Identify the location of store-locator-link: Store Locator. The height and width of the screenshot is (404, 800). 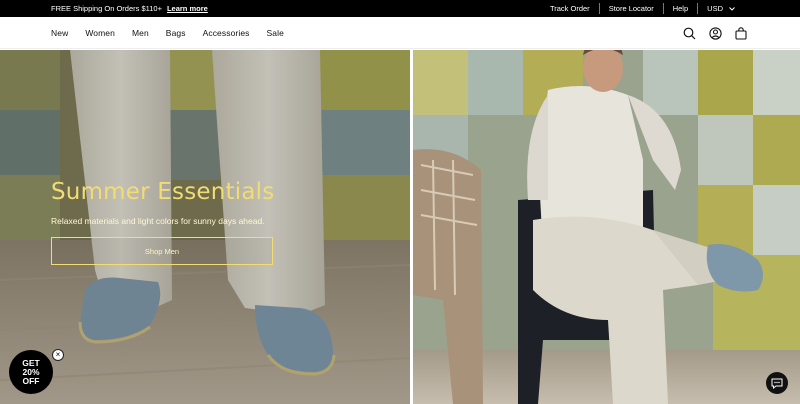
(631, 8).